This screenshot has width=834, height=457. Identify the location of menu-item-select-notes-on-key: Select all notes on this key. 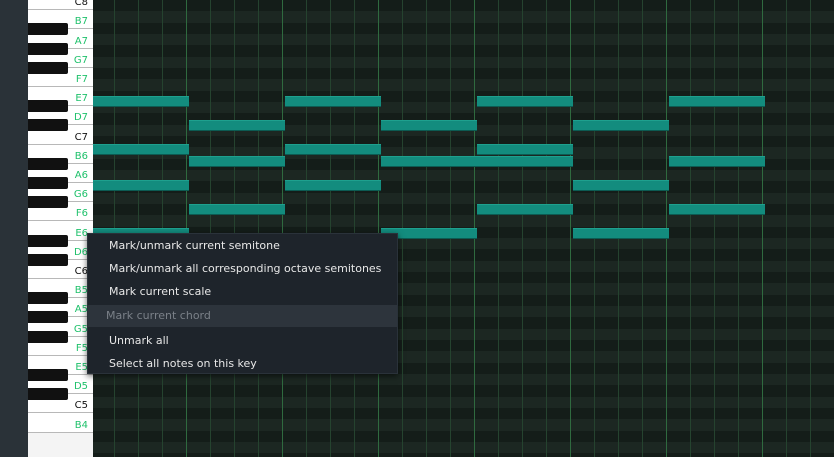
(242, 364).